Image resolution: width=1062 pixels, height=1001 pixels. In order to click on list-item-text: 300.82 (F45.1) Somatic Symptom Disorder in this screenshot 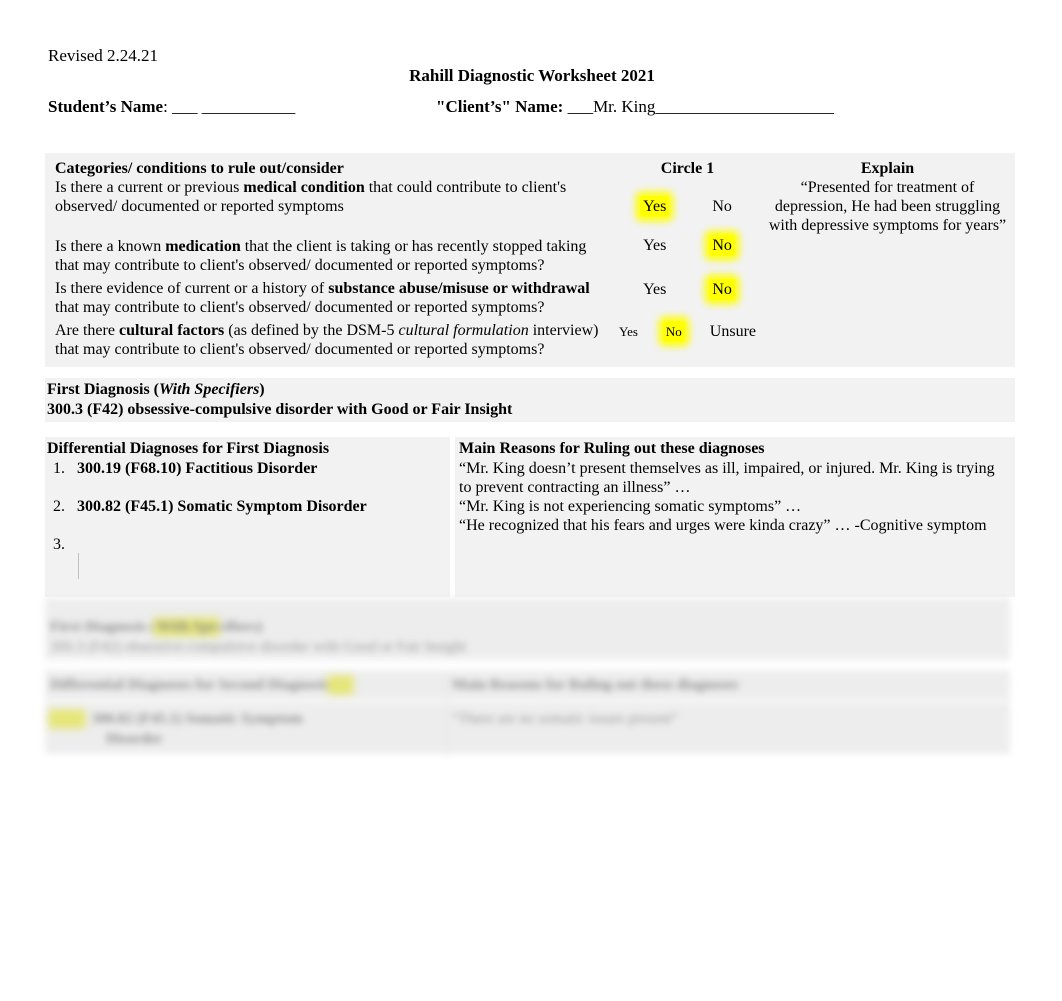, I will do `click(222, 506)`.